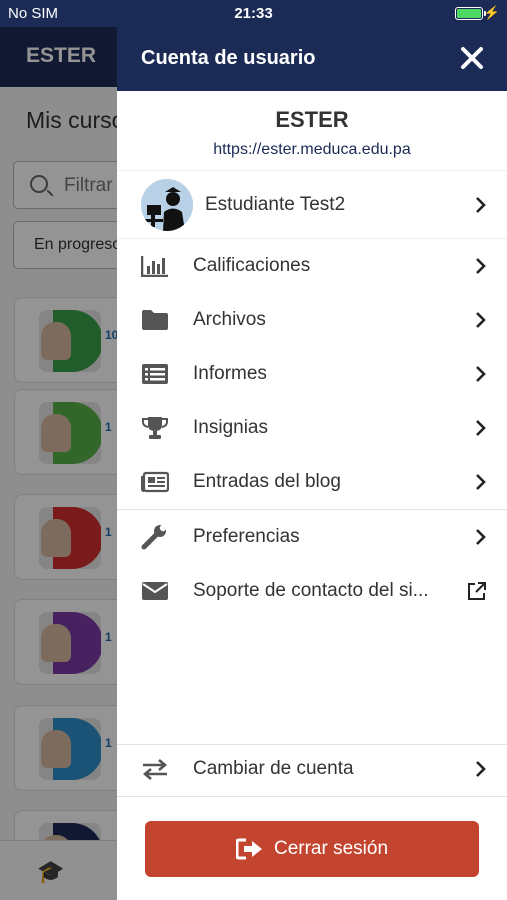 The image size is (507, 900). I want to click on logout-label: Cerrar sesión, so click(331, 848).